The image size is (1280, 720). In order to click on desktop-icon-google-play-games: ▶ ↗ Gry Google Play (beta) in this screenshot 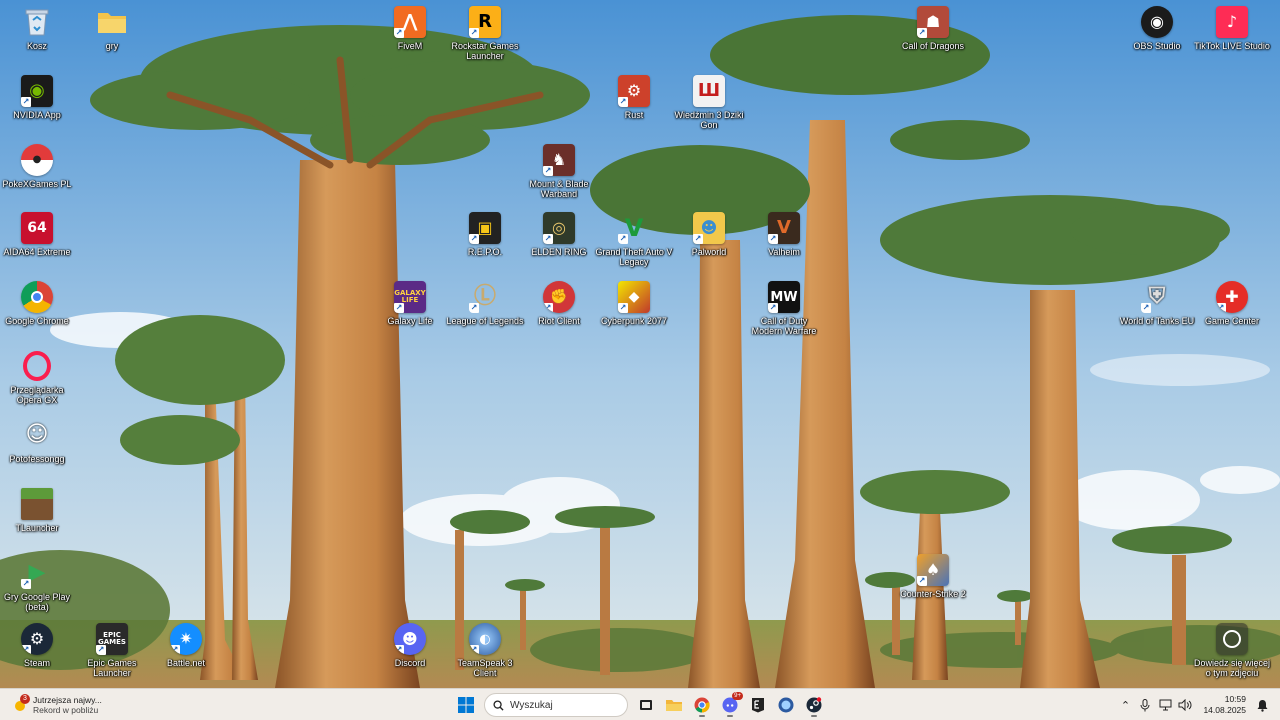, I will do `click(38, 586)`.